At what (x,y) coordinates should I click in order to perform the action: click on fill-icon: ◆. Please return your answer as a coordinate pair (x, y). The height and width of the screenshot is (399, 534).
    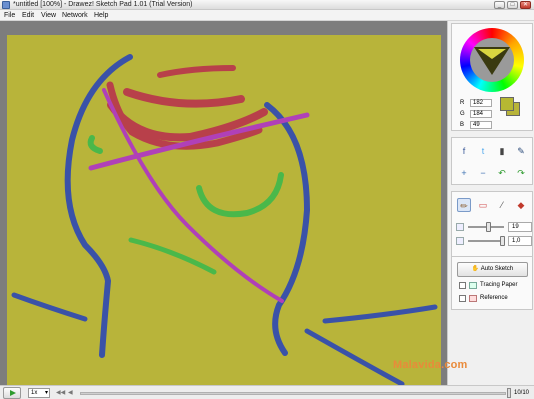
    Looking at the image, I should click on (521, 205).